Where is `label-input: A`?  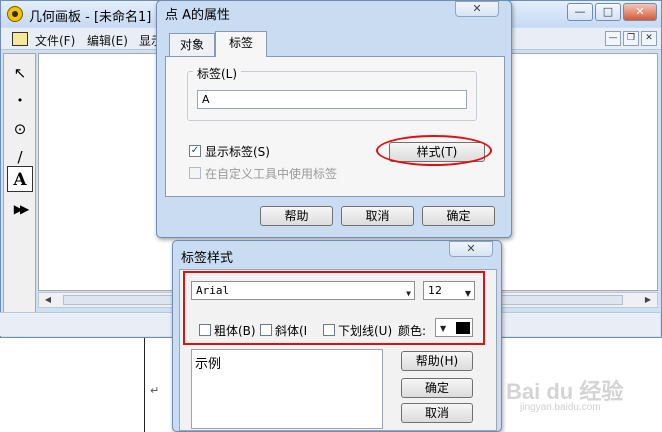
label-input: A is located at coordinates (332, 99).